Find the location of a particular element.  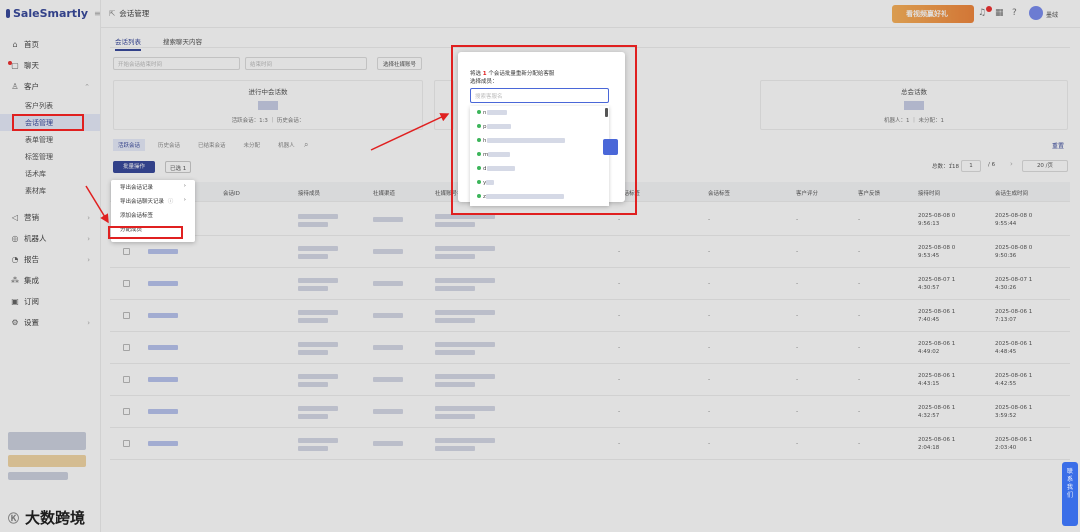

contact-us-button: 联系我们 is located at coordinates (1070, 494).